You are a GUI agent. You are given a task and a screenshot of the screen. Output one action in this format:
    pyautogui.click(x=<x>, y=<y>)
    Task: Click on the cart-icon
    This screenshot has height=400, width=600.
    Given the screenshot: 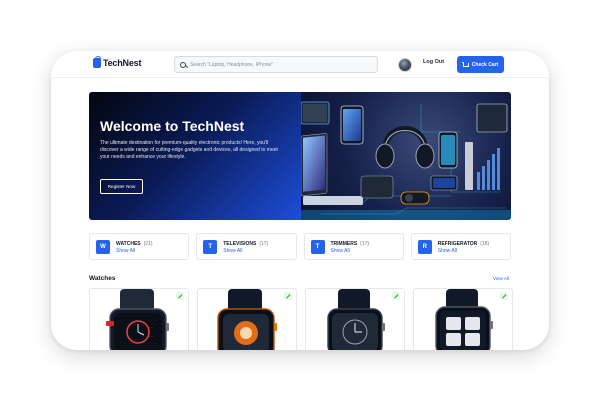 What is the action you would take?
    pyautogui.click(x=465, y=64)
    